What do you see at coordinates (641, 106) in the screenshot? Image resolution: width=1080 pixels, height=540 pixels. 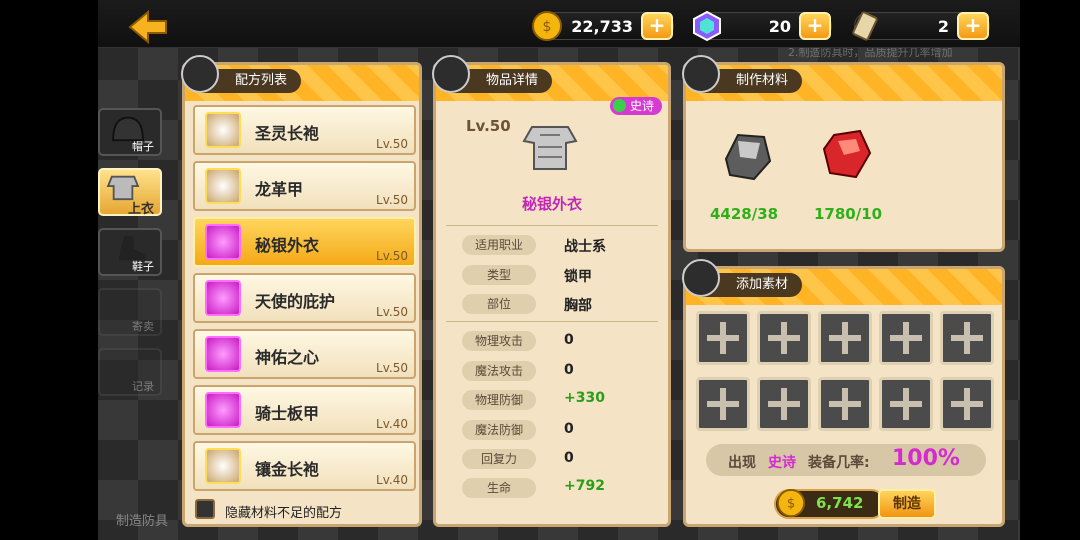 I see `rarity-text: 史诗` at bounding box center [641, 106].